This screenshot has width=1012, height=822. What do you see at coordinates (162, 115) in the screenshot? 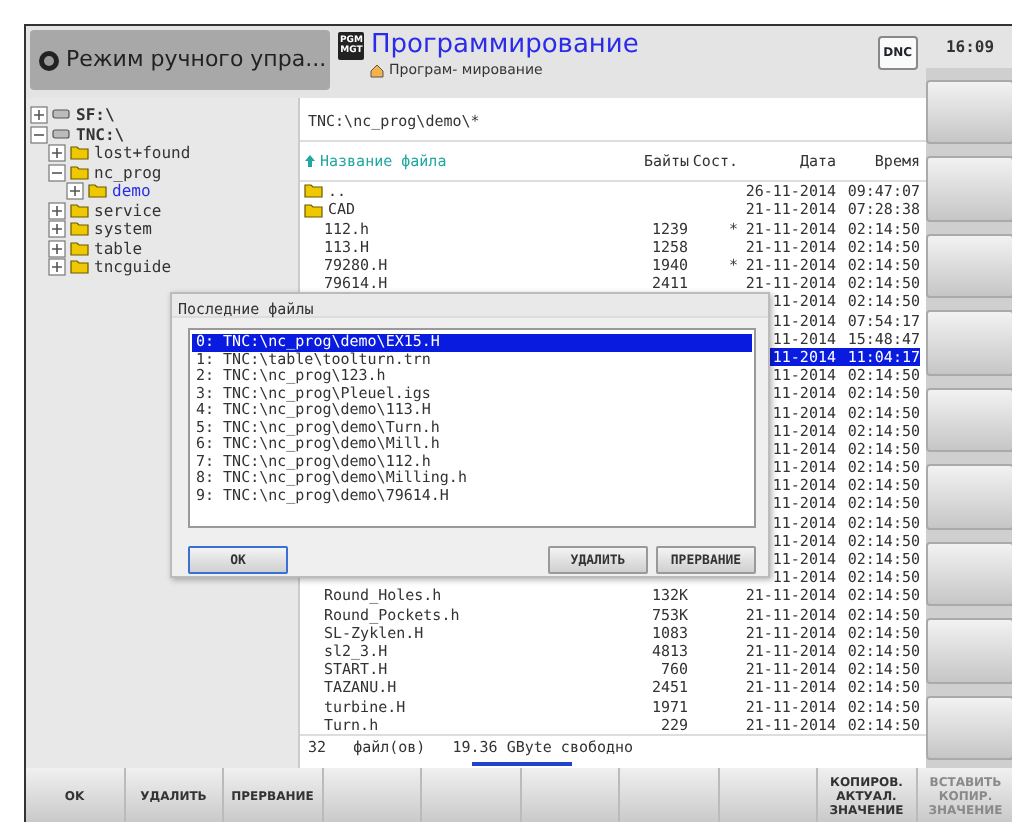
I see `tree-item: SF:\` at bounding box center [162, 115].